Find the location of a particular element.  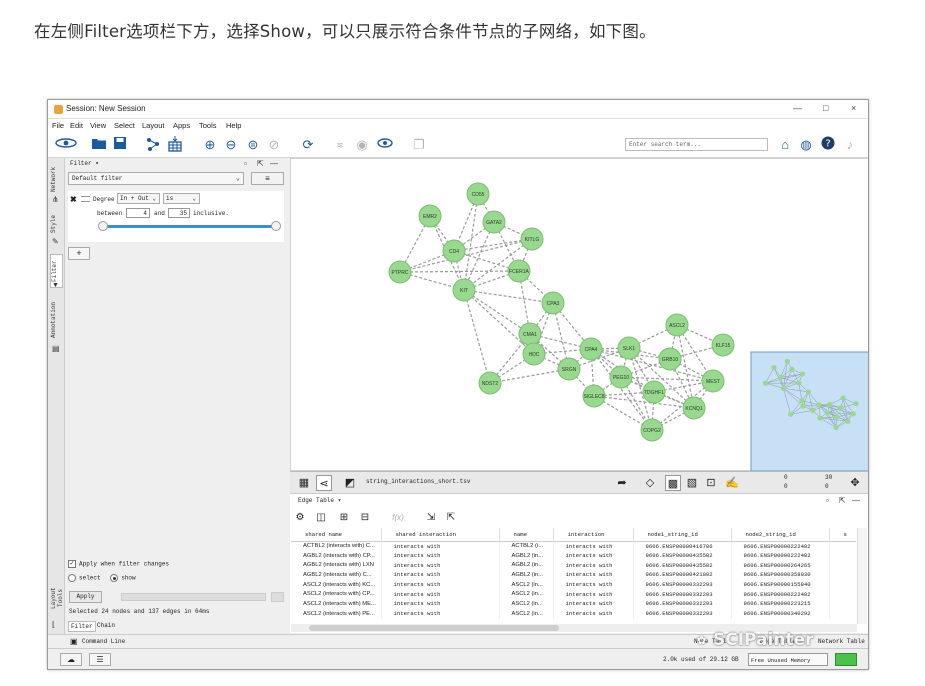

show-columns-icon: ◫ is located at coordinates (321, 518).